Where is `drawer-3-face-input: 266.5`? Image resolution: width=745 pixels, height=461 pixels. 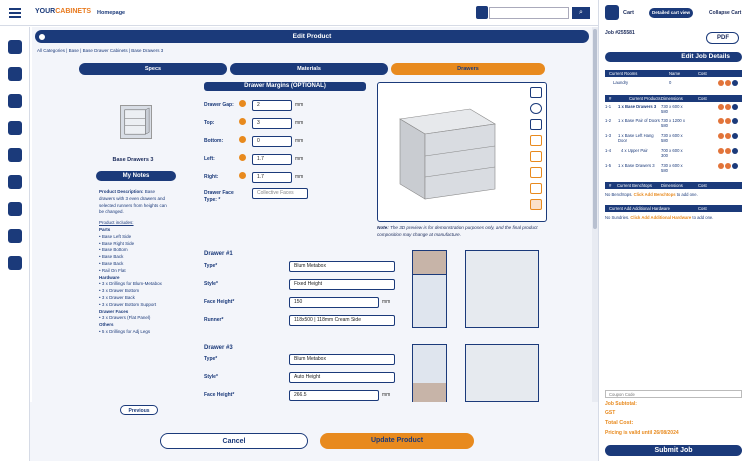
drawer-3-face-input: 266.5 is located at coordinates (334, 395).